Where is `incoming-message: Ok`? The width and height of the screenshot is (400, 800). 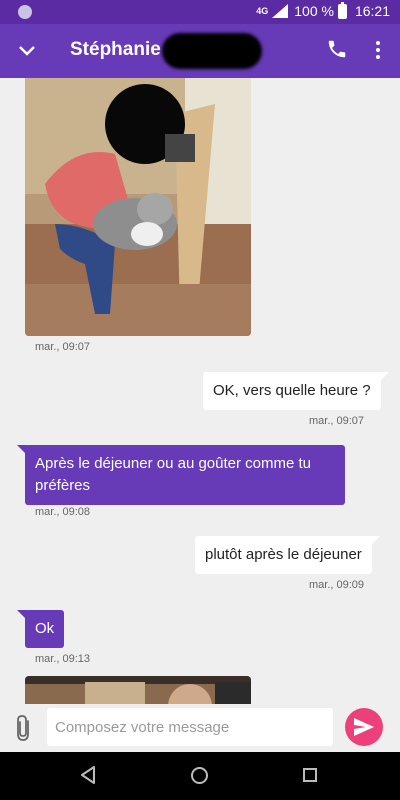 incoming-message: Ok is located at coordinates (40, 629).